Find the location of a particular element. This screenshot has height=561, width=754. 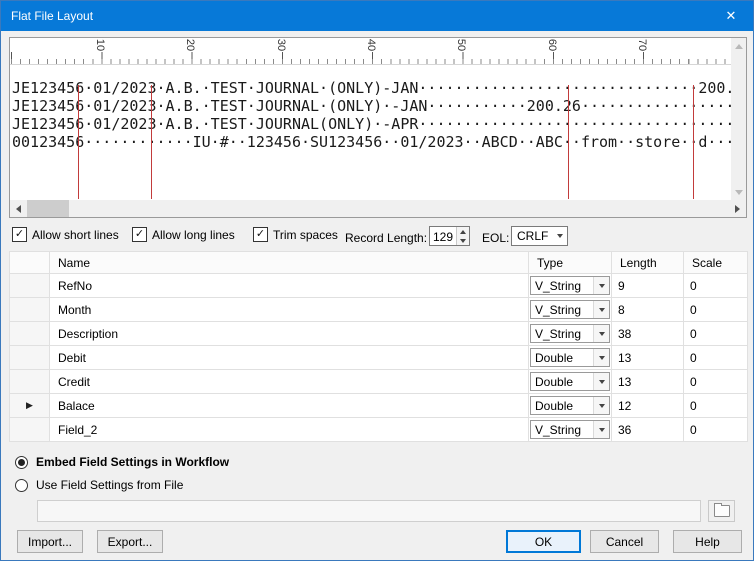

grid-row: Credit Double 13 0 is located at coordinates (378, 381).